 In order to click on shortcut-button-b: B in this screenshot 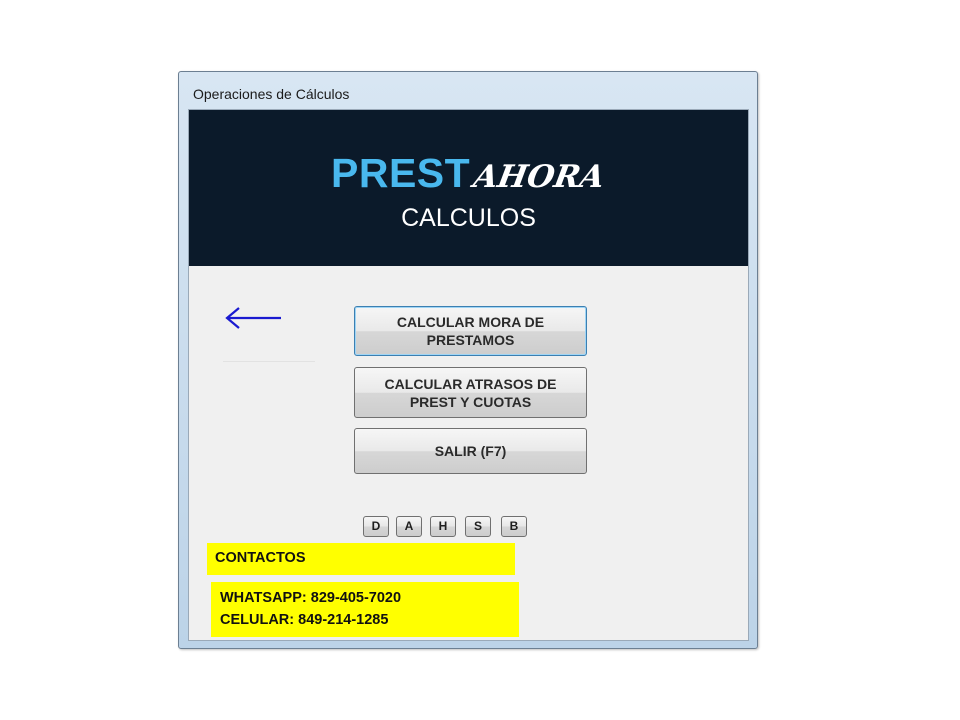, I will do `click(514, 526)`.